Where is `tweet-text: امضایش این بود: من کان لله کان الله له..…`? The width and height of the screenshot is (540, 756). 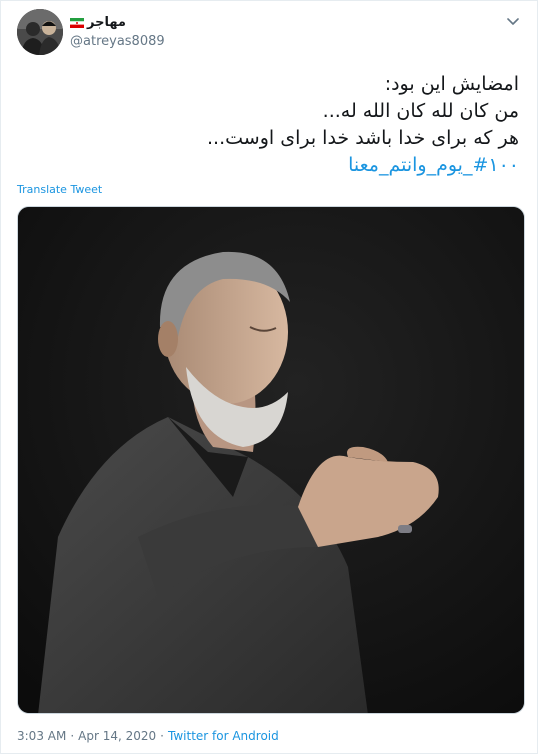 tweet-text: امضایش این بود: من کان لله کان الله له..… is located at coordinates (279, 125).